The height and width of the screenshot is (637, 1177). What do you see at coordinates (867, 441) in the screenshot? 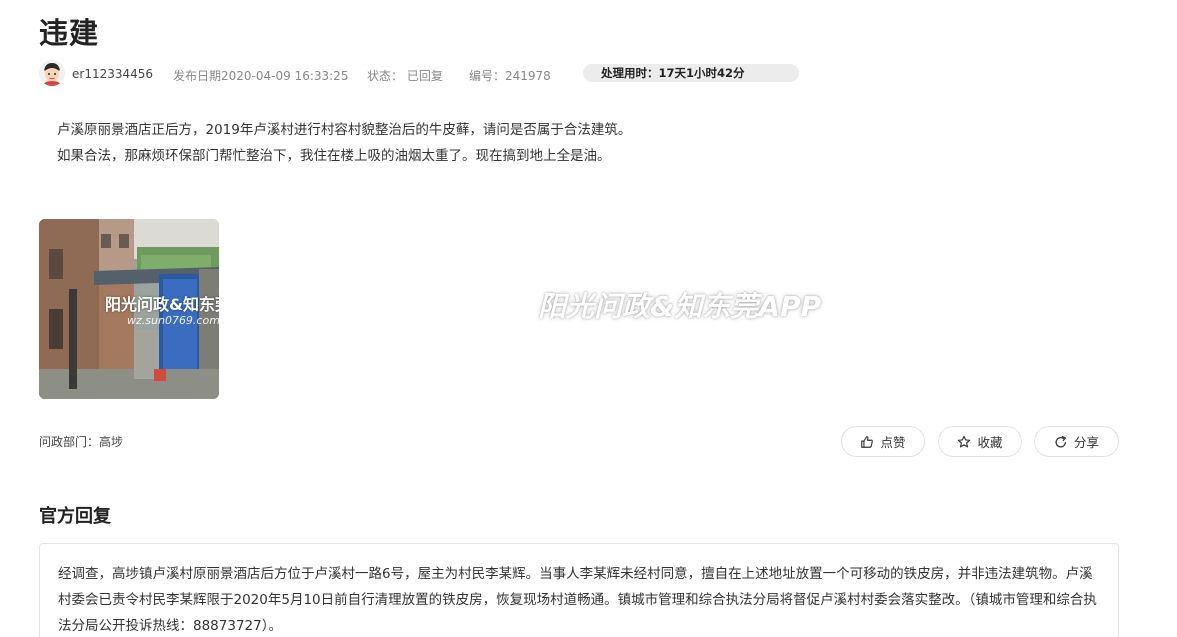
I see `thumbs-up-icon` at bounding box center [867, 441].